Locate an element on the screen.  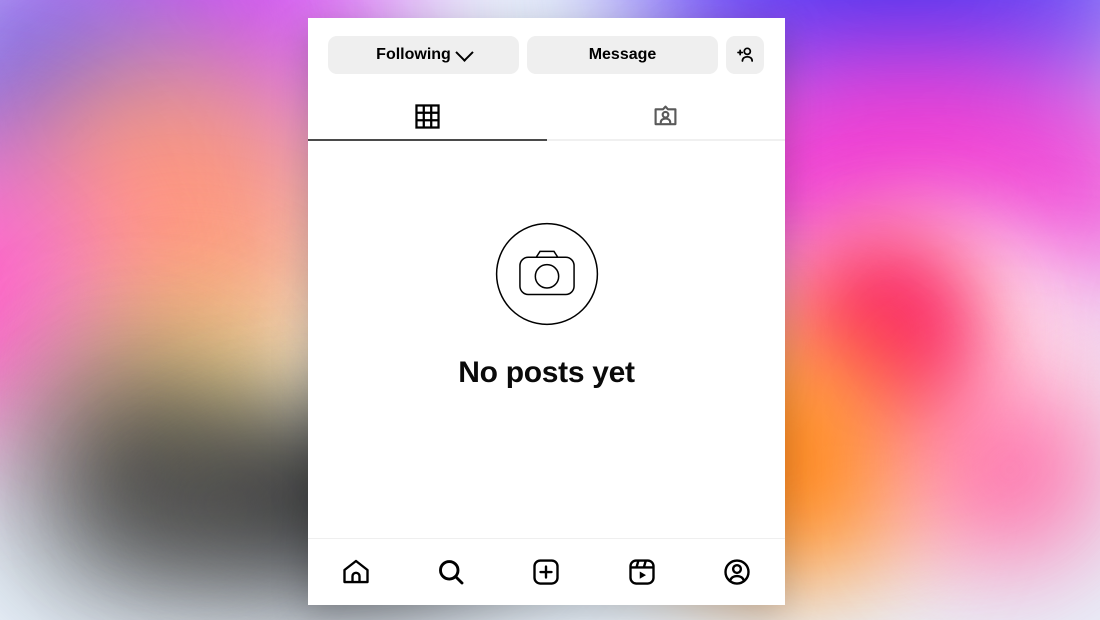
tab-tagged is located at coordinates (666, 116).